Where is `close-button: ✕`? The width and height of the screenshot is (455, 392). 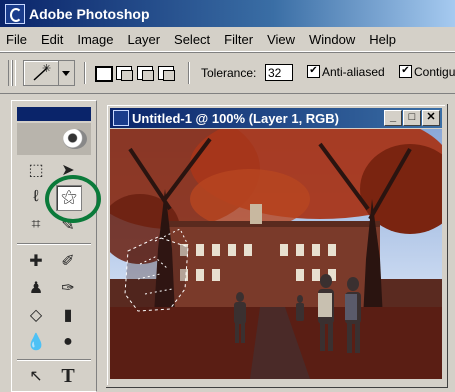
close-button: ✕ is located at coordinates (431, 118).